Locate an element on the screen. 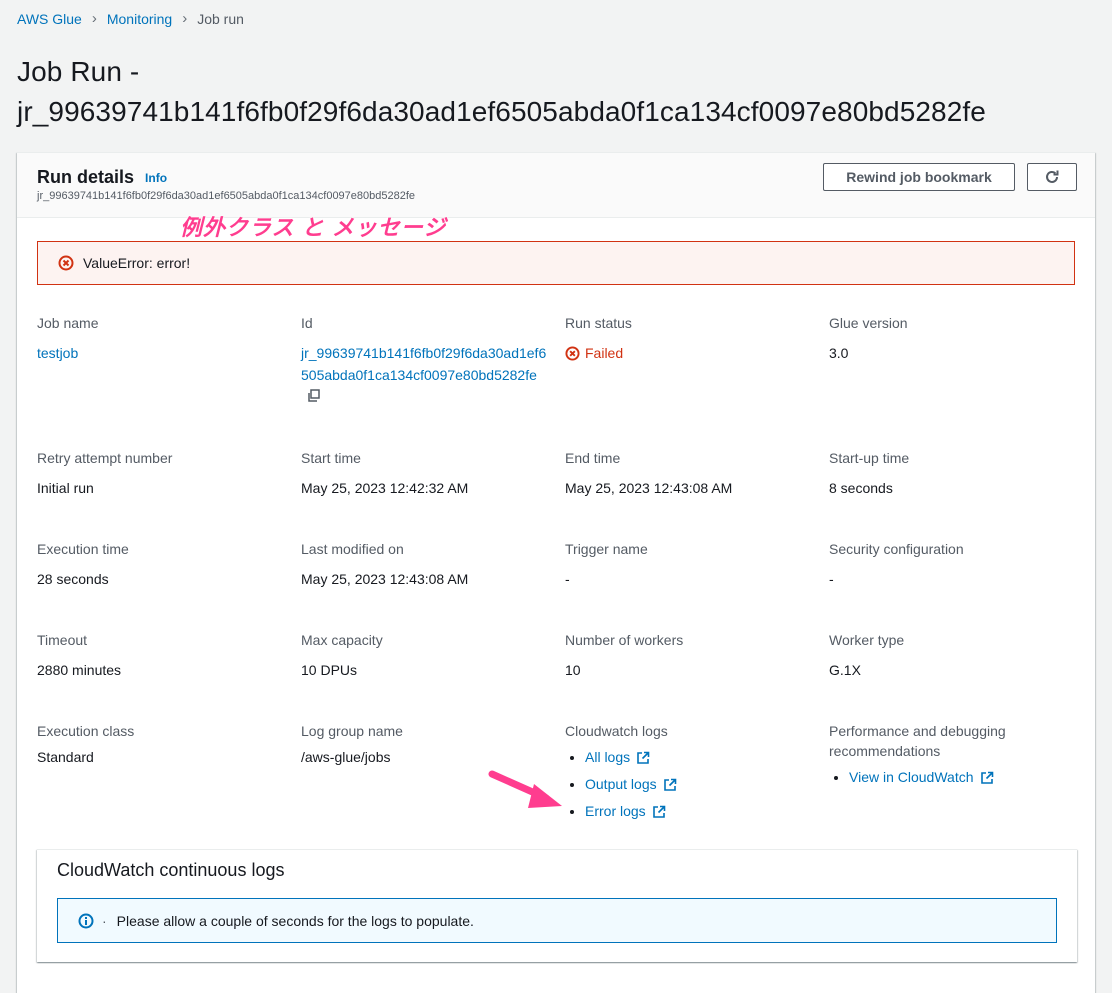  field-num-workers: Number of workers 10 is located at coordinates (690, 655).